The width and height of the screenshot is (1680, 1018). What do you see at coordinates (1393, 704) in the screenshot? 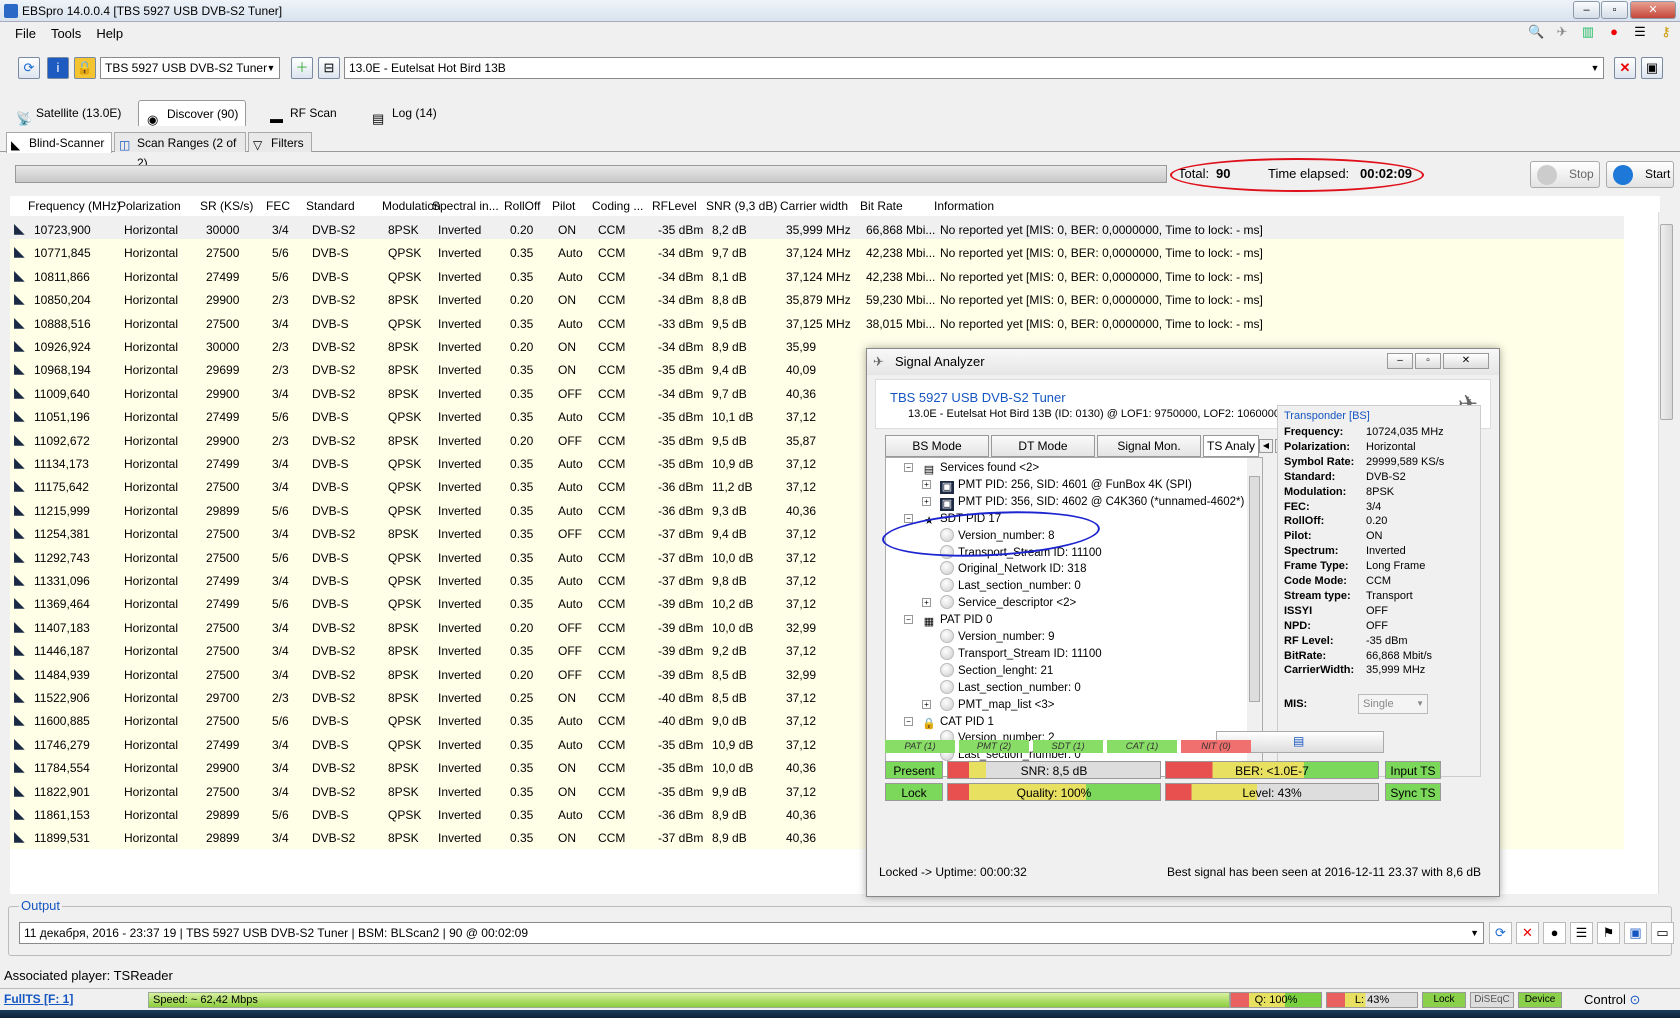
I see `mis-select: Single ▼` at bounding box center [1393, 704].